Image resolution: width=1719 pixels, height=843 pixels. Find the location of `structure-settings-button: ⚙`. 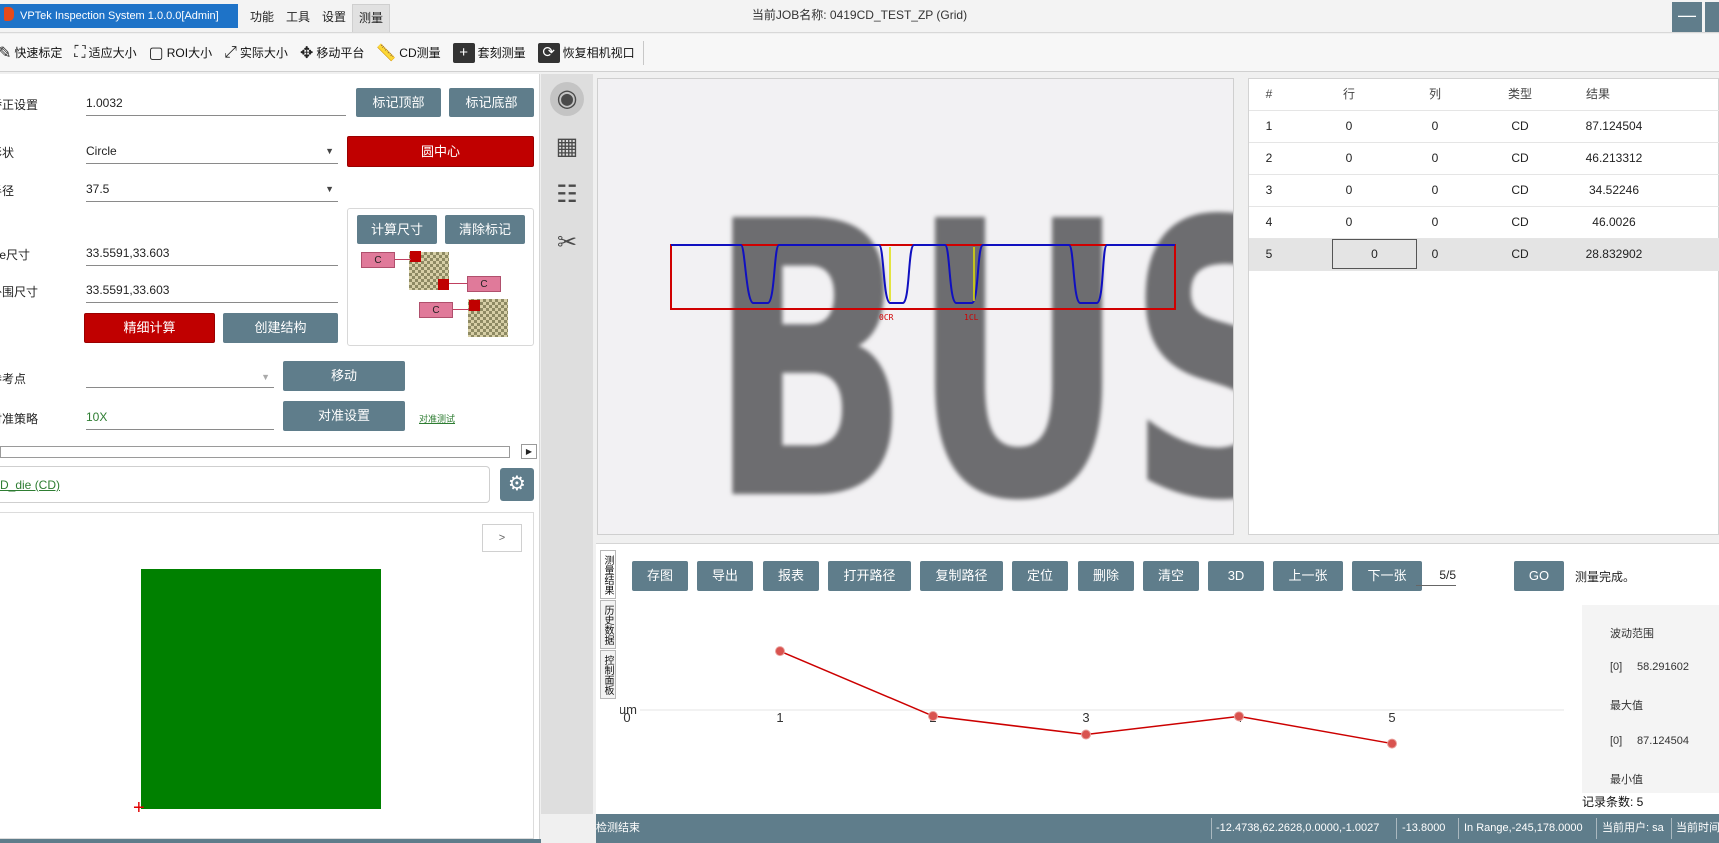

structure-settings-button: ⚙ is located at coordinates (517, 484).